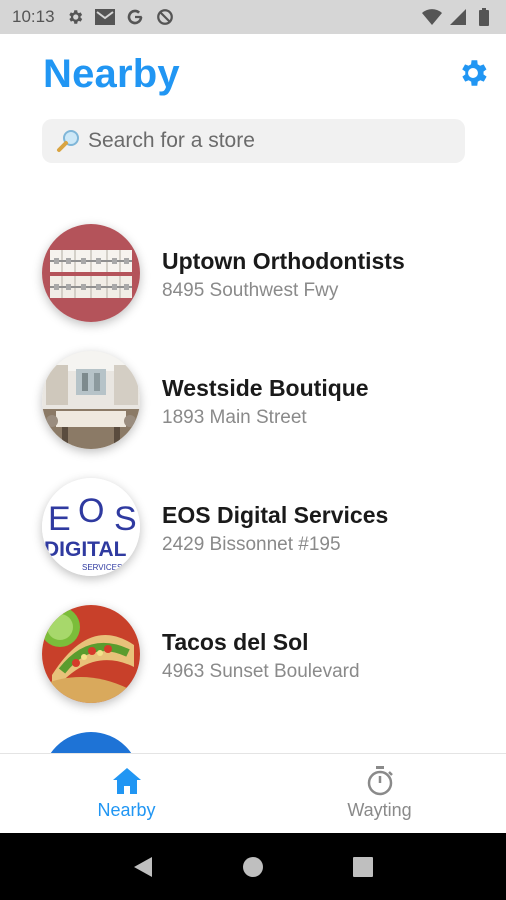  I want to click on signal-icon, so click(458, 17).